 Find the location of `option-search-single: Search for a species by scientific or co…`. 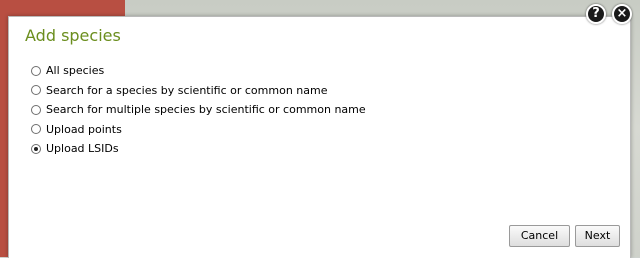

option-search-single: Search for a species by scientific or co… is located at coordinates (198, 91).